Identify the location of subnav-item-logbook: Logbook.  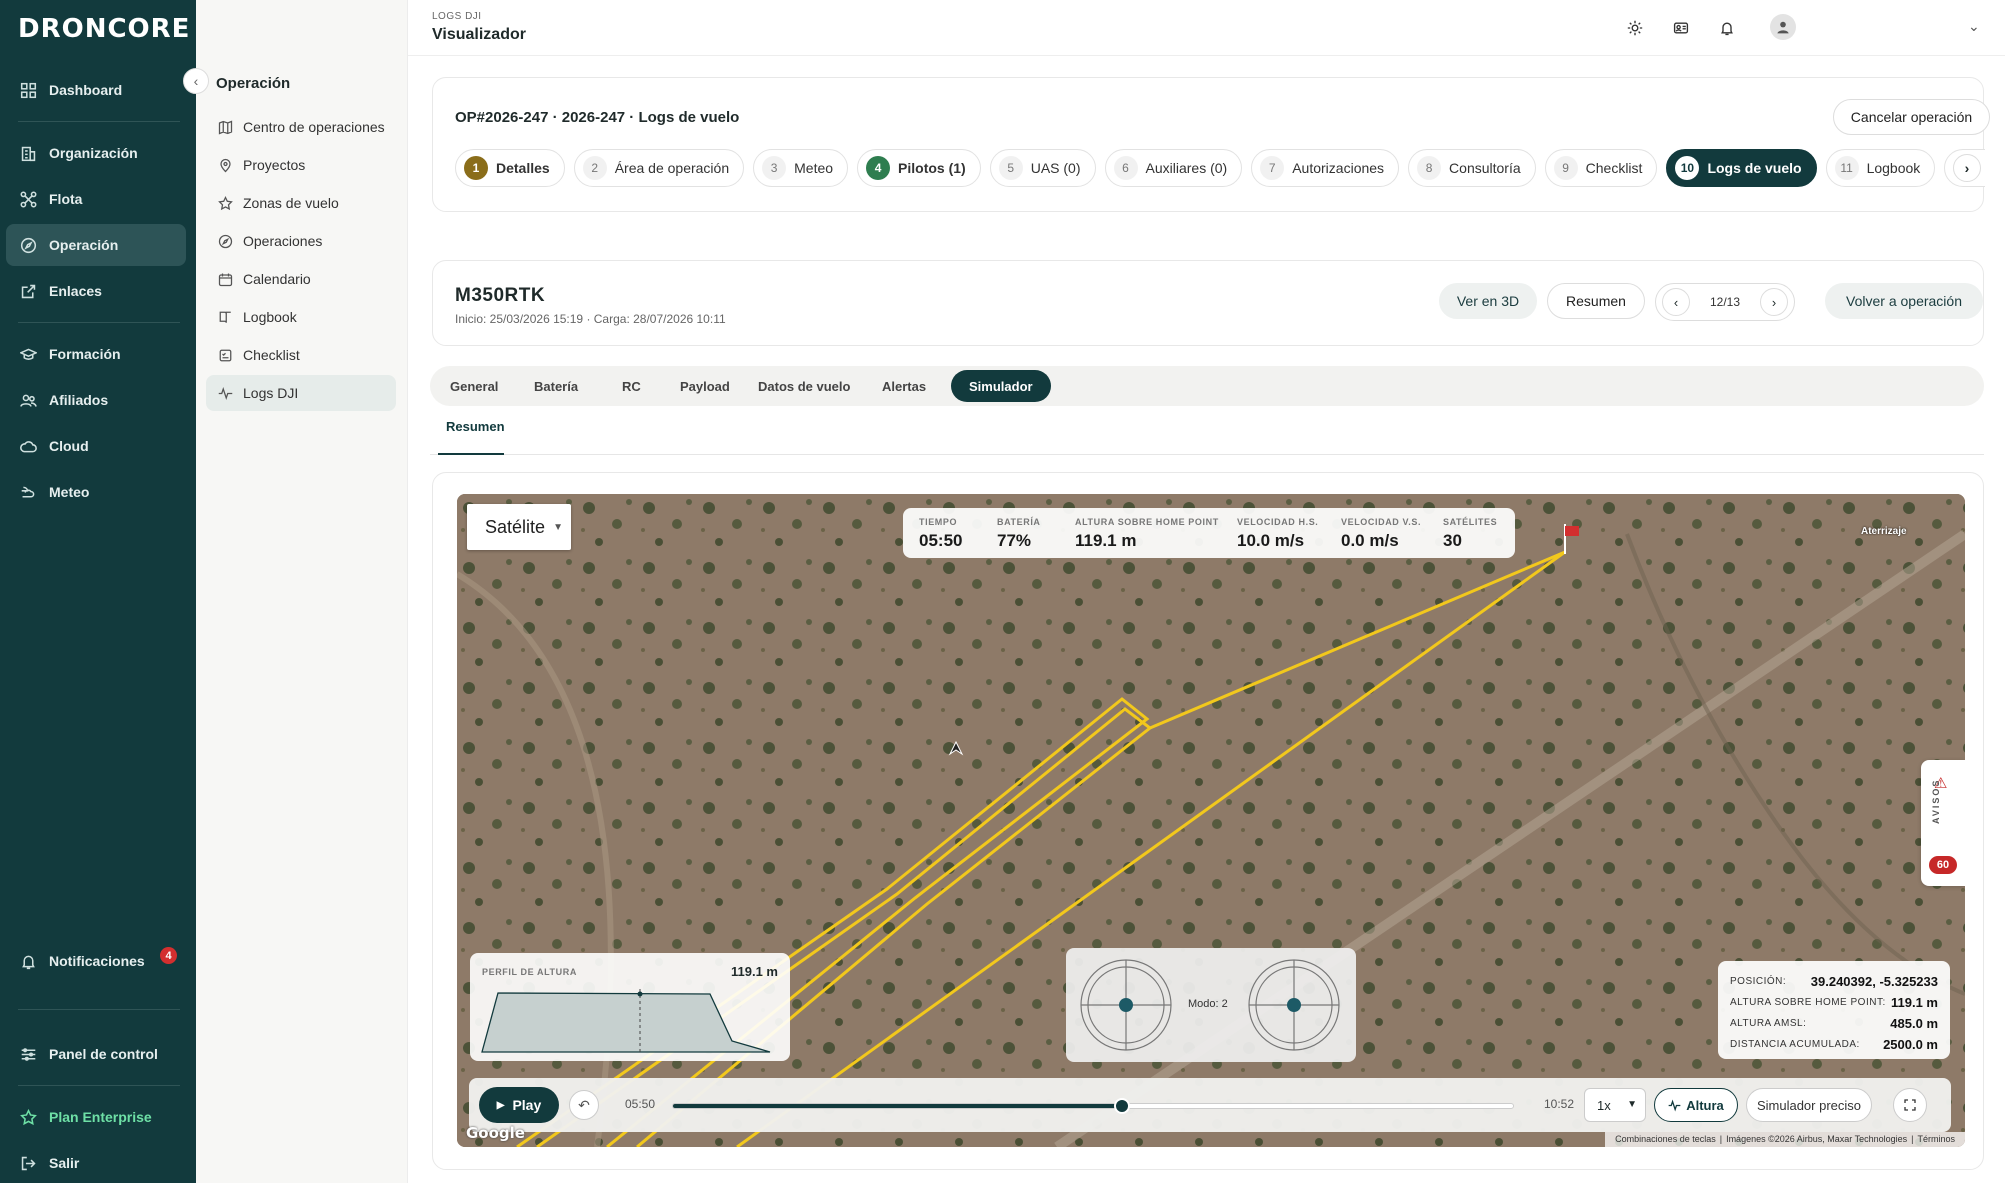
(301, 317).